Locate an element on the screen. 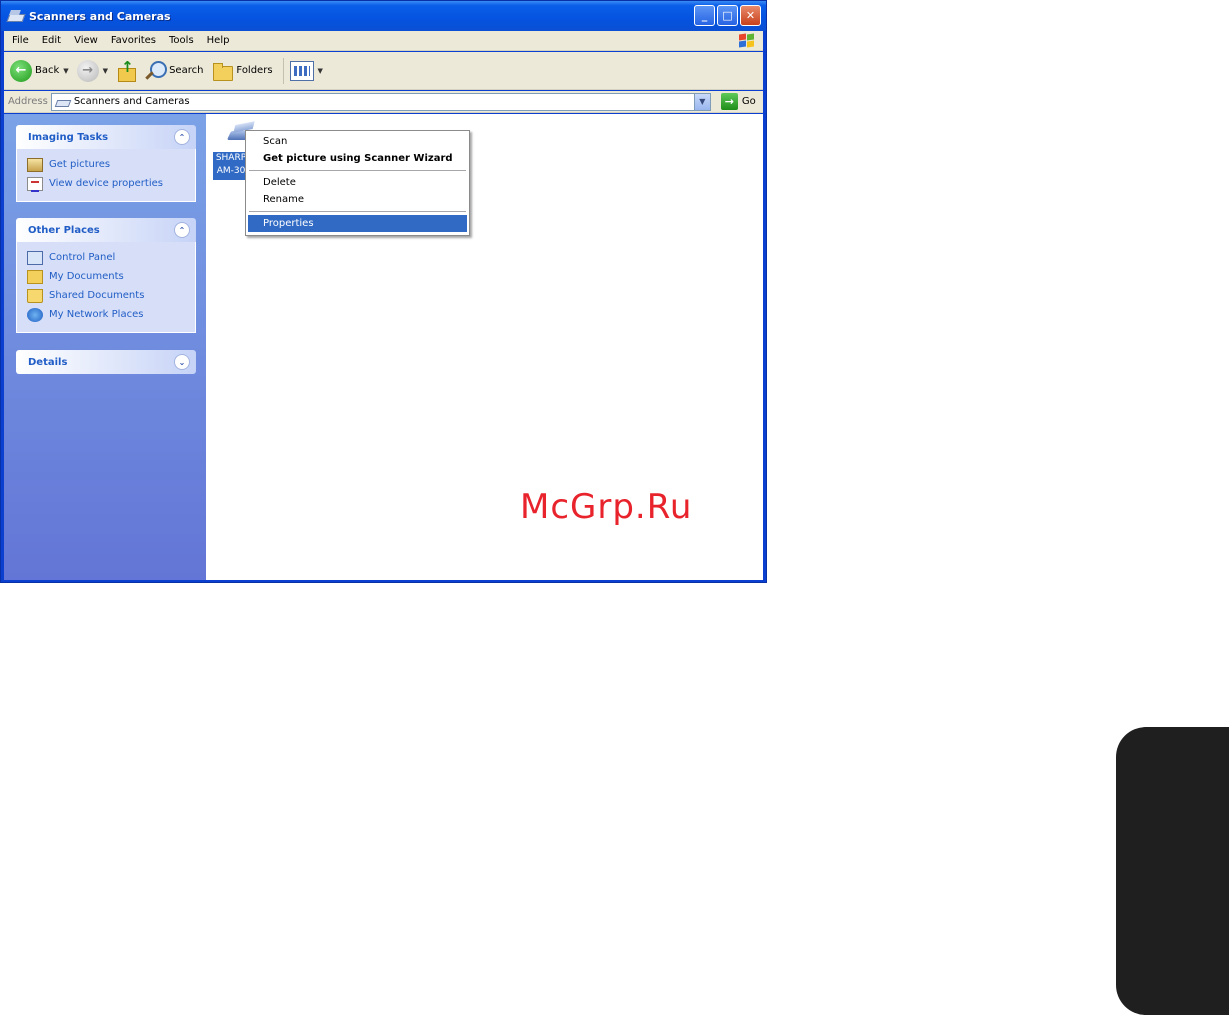  place-control-panel: Control Panel is located at coordinates (111, 257).